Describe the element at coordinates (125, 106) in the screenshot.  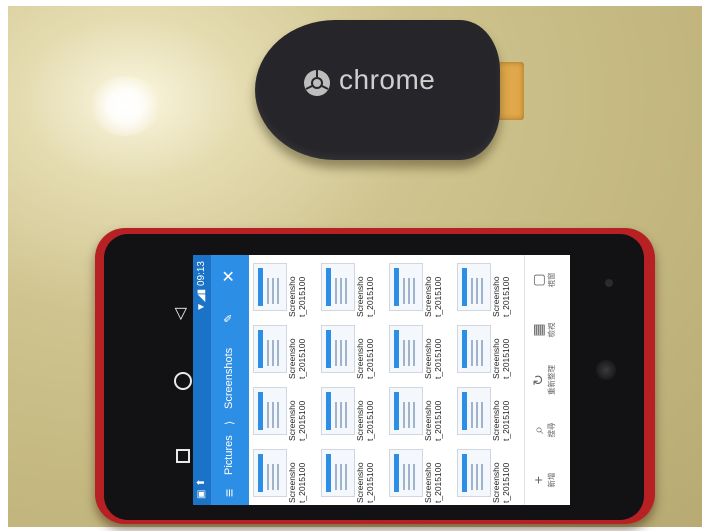
I see `light-glare` at that location.